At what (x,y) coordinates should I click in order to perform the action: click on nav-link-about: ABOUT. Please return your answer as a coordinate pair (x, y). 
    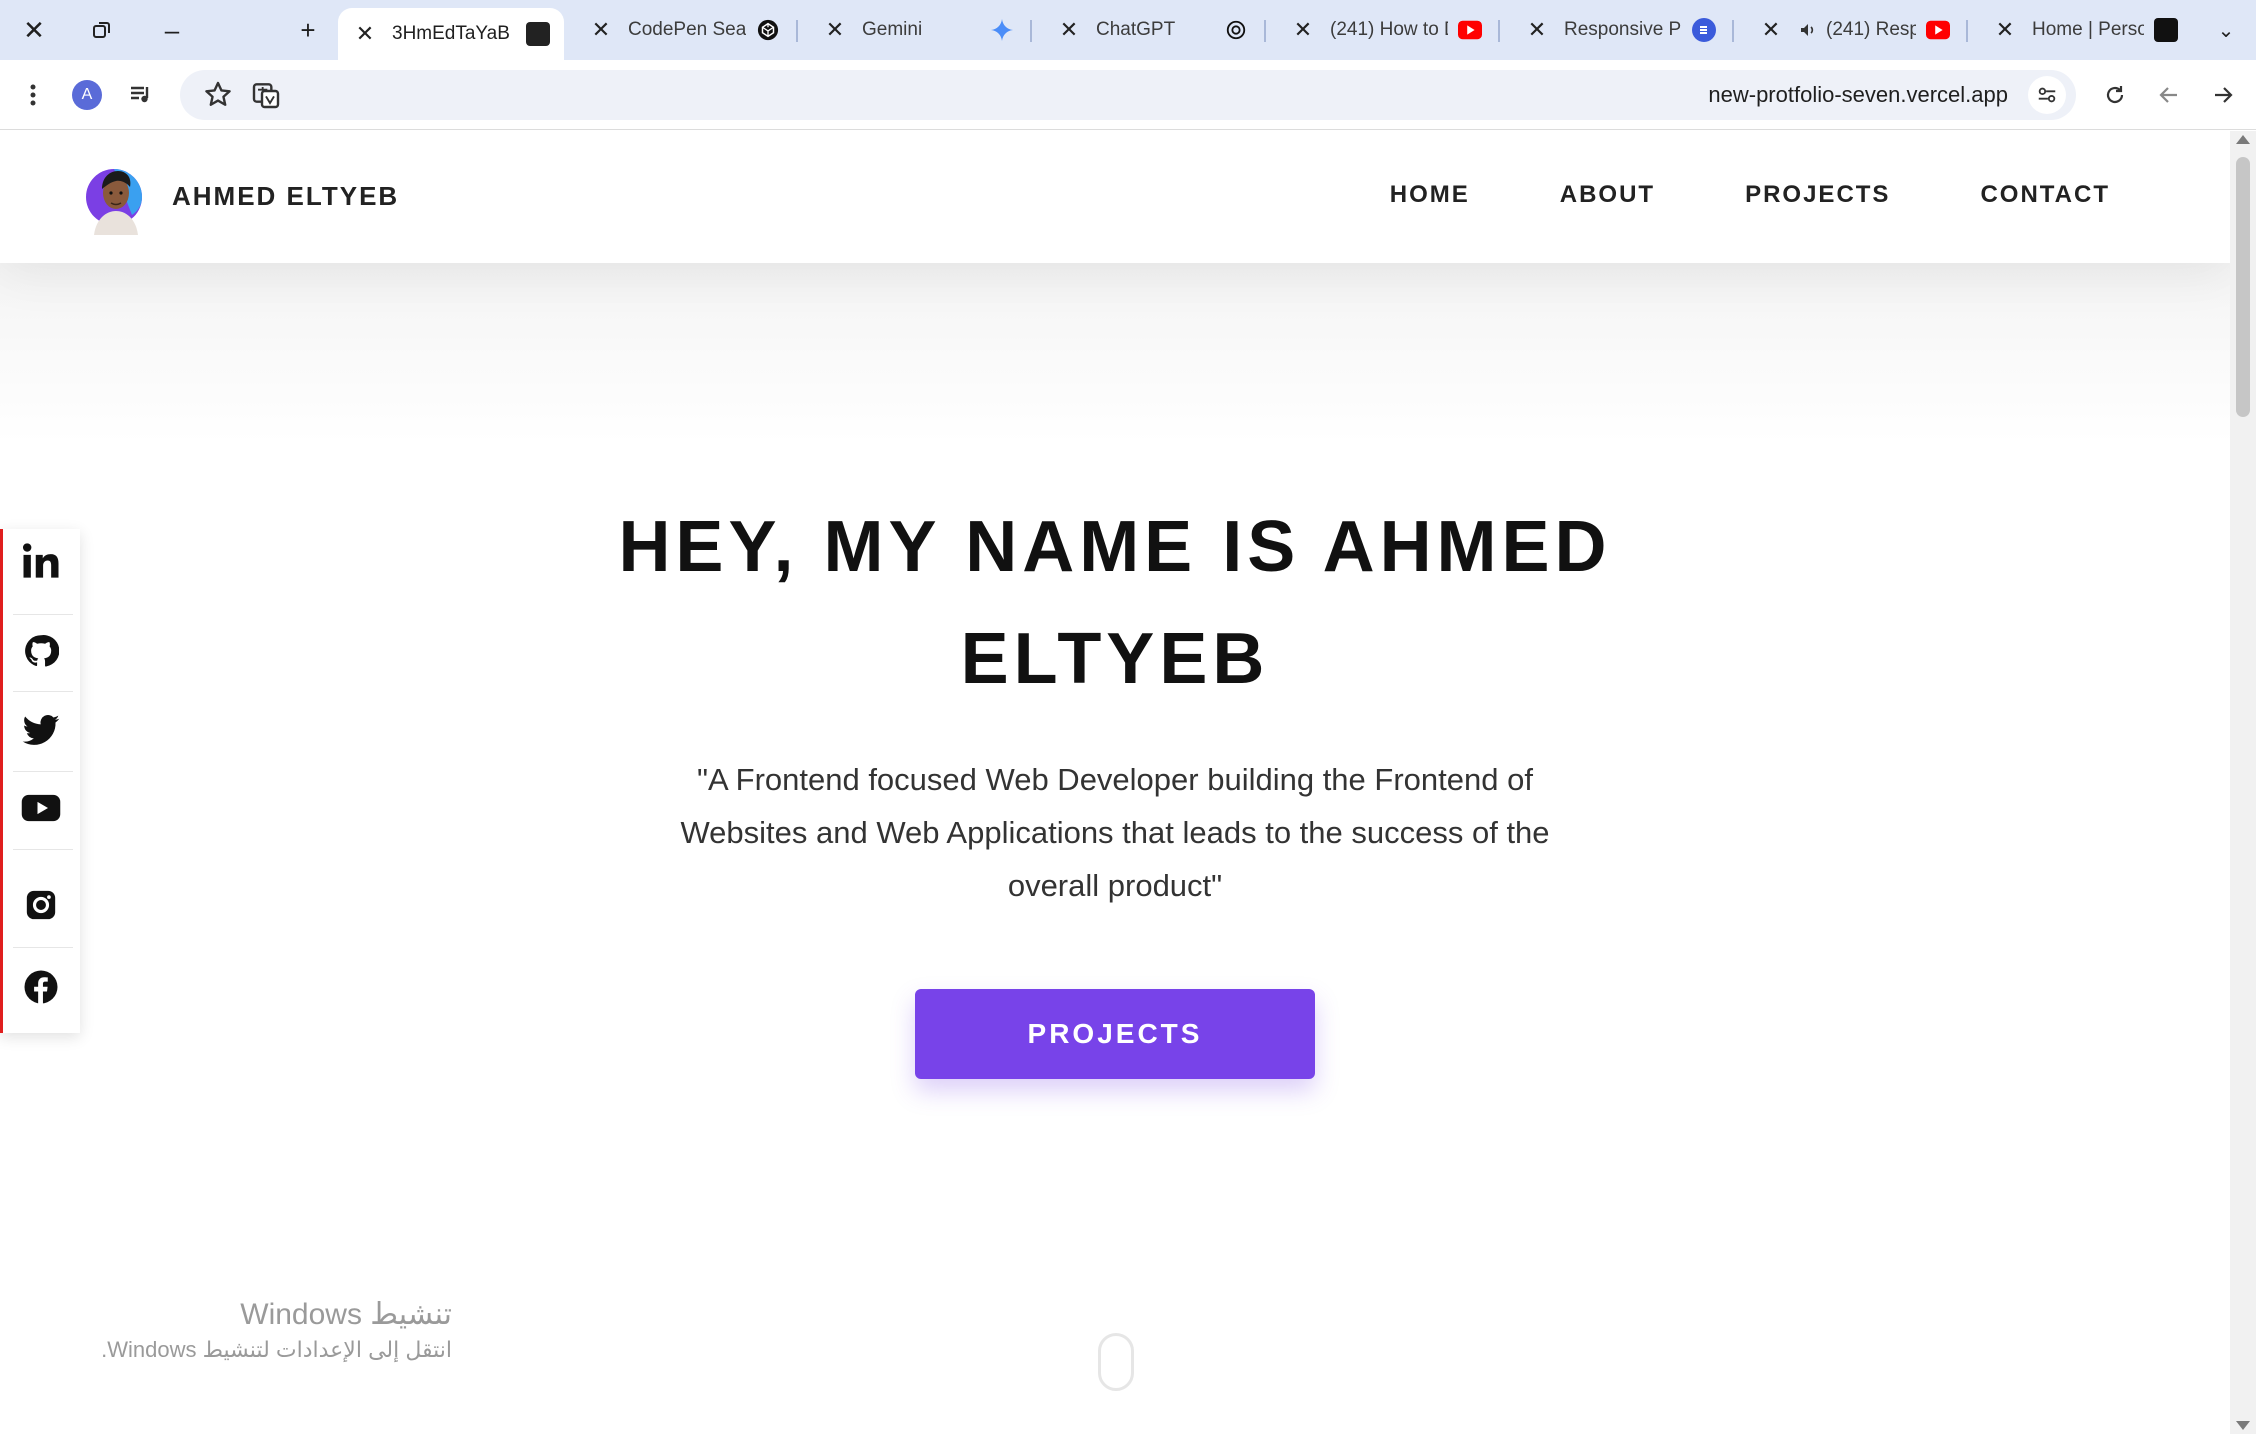
    Looking at the image, I should click on (1607, 195).